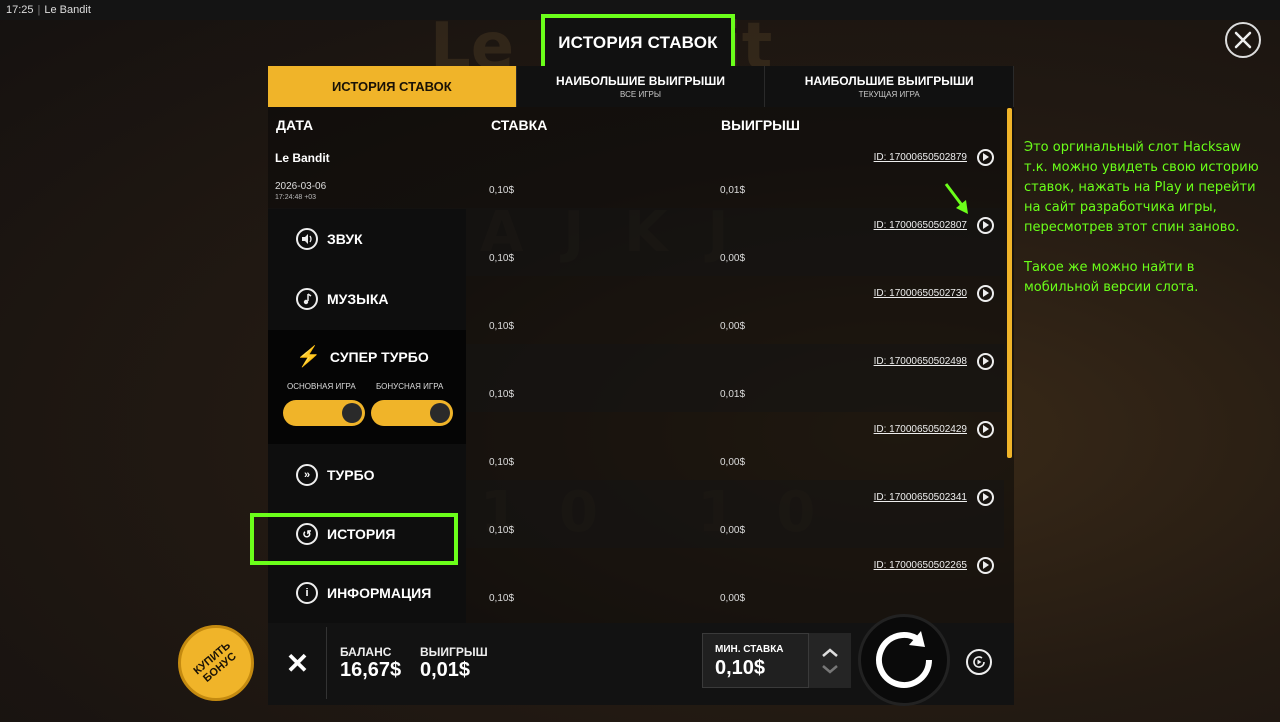  What do you see at coordinates (830, 652) in the screenshot?
I see `bet-increase-chevron-up-icon` at bounding box center [830, 652].